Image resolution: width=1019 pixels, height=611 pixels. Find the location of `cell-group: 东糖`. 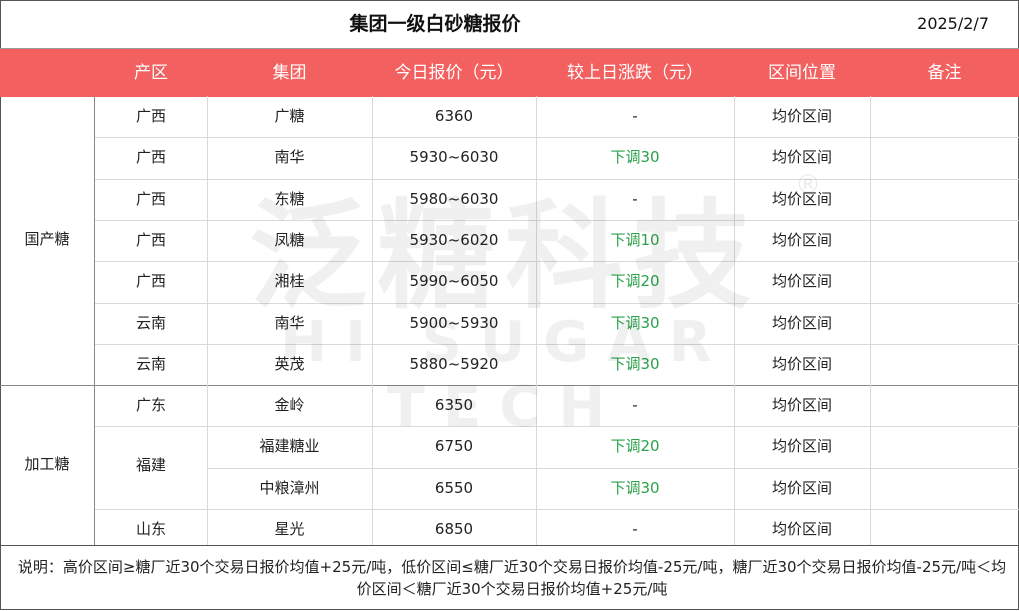

cell-group: 东糖 is located at coordinates (289, 198).